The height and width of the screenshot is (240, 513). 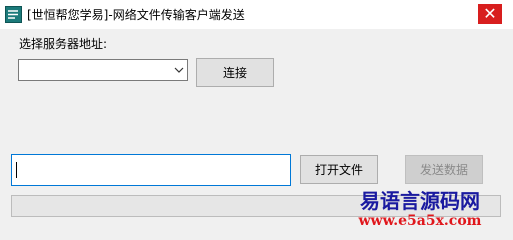 I want to click on chevron-down-icon, so click(x=179, y=70).